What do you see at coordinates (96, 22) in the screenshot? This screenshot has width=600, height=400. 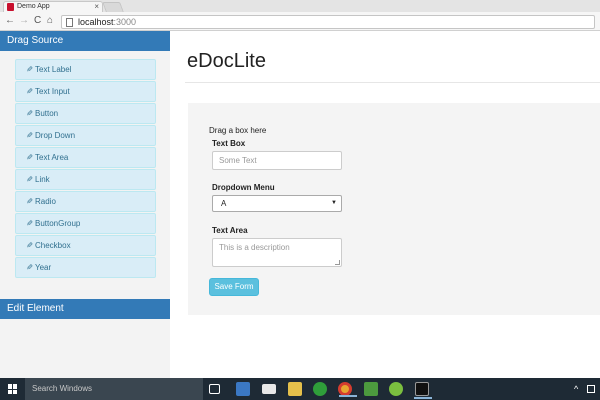 I see `url-host: localhost` at bounding box center [96, 22].